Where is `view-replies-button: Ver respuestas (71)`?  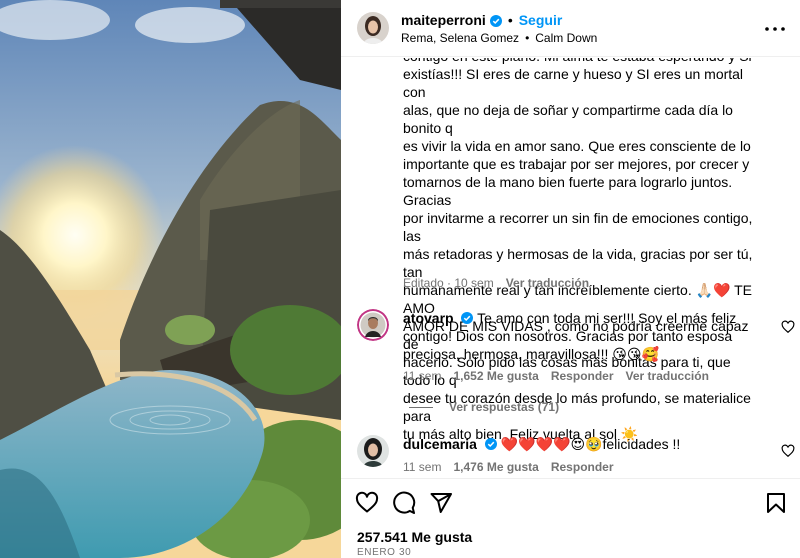 view-replies-button: Ver respuestas (71) is located at coordinates (484, 407).